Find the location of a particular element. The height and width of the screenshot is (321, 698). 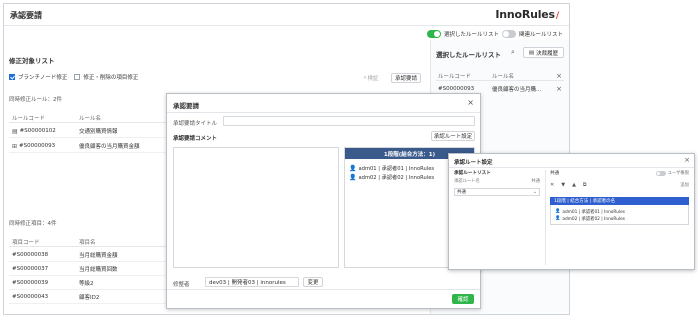

table-icon: ▤ is located at coordinates (15, 131).